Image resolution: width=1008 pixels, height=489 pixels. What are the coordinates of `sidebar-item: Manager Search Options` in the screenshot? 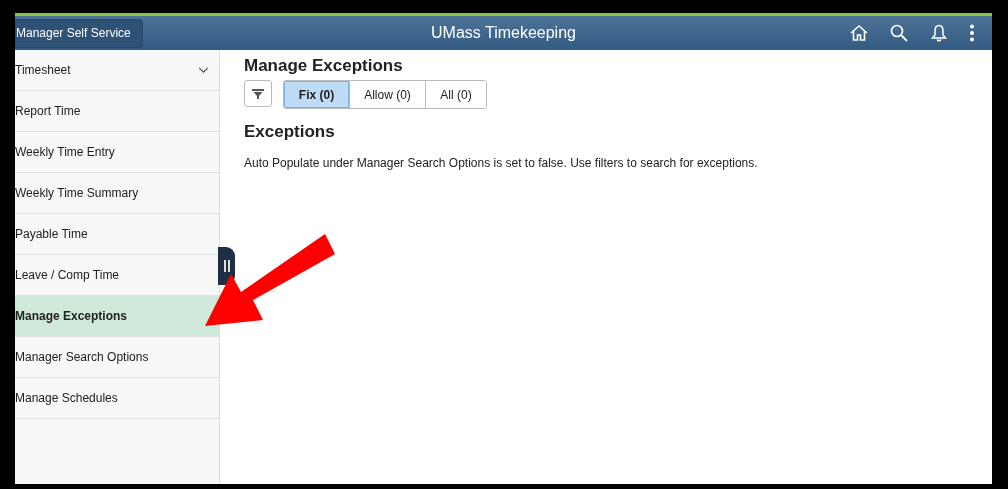 It's located at (117, 357).